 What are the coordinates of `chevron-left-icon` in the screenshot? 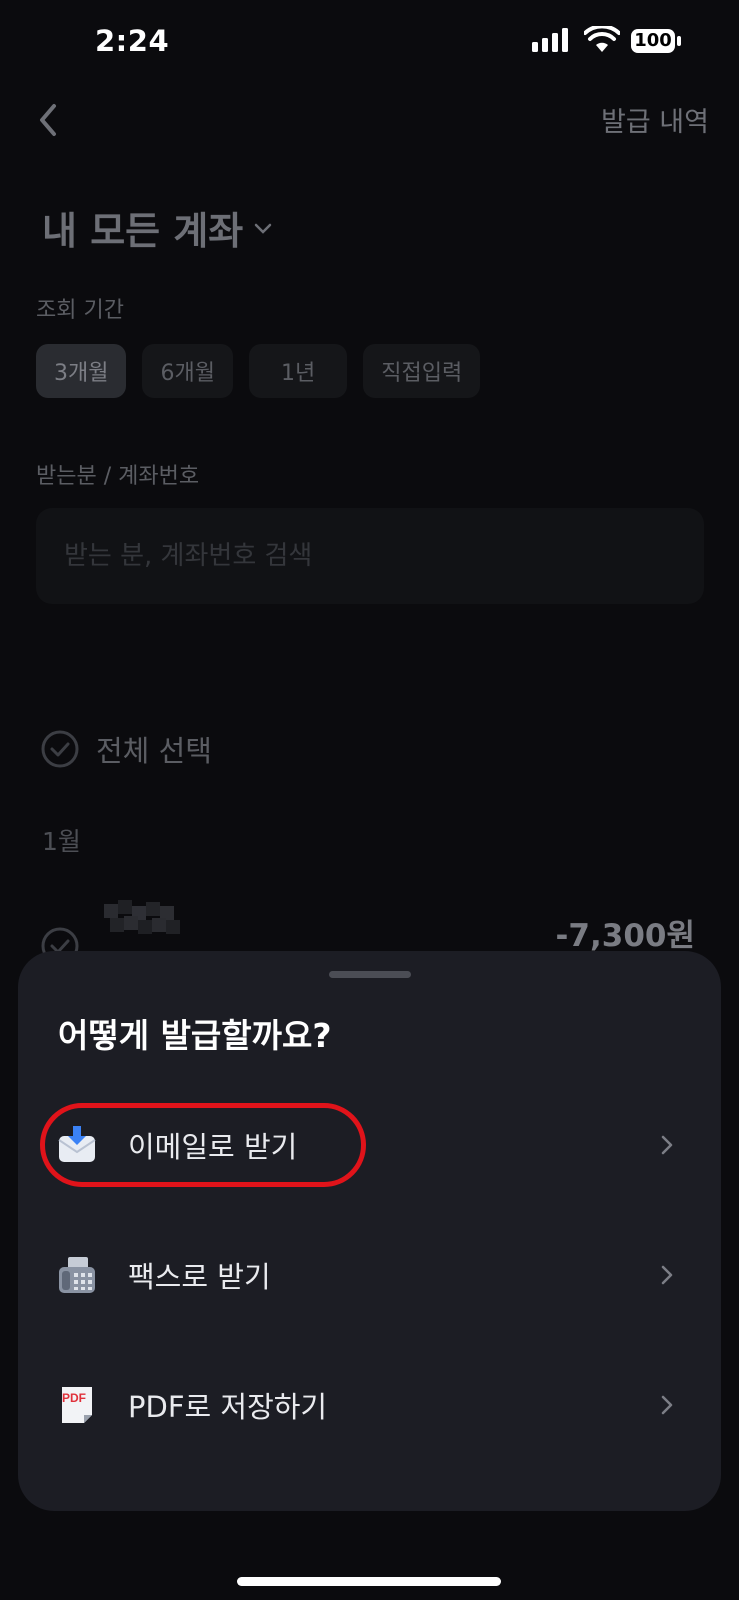 It's located at (48, 120).